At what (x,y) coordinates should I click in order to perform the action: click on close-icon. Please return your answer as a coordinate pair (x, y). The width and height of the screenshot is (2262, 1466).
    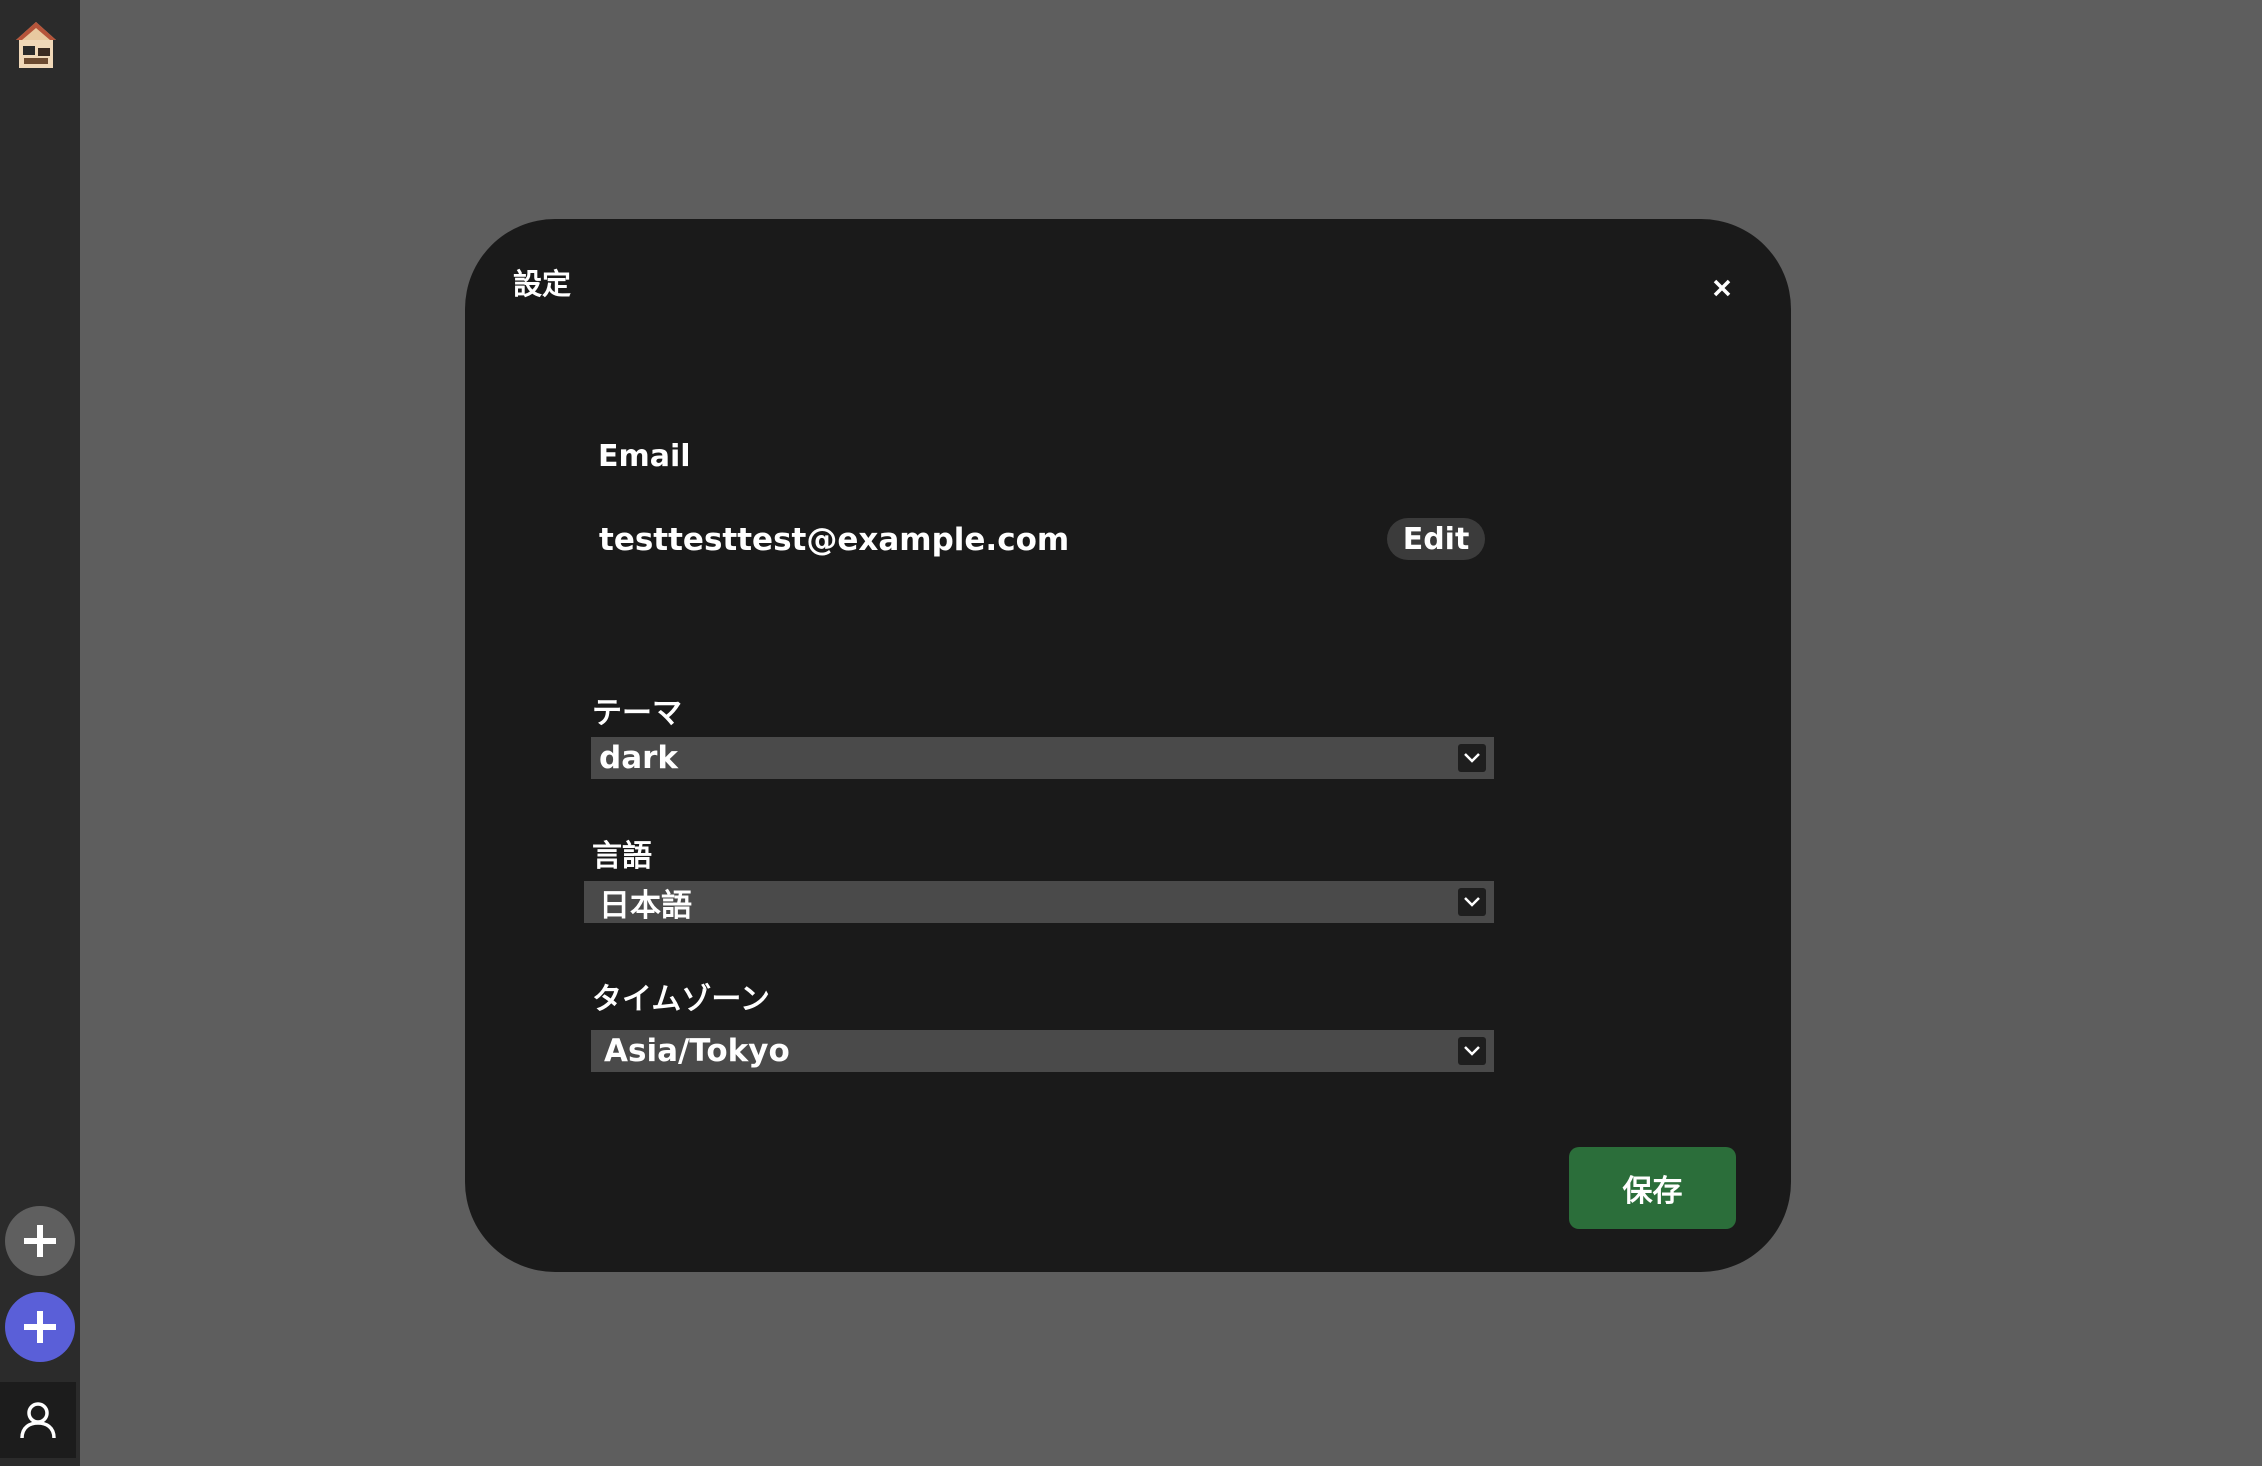
    Looking at the image, I should click on (1722, 288).